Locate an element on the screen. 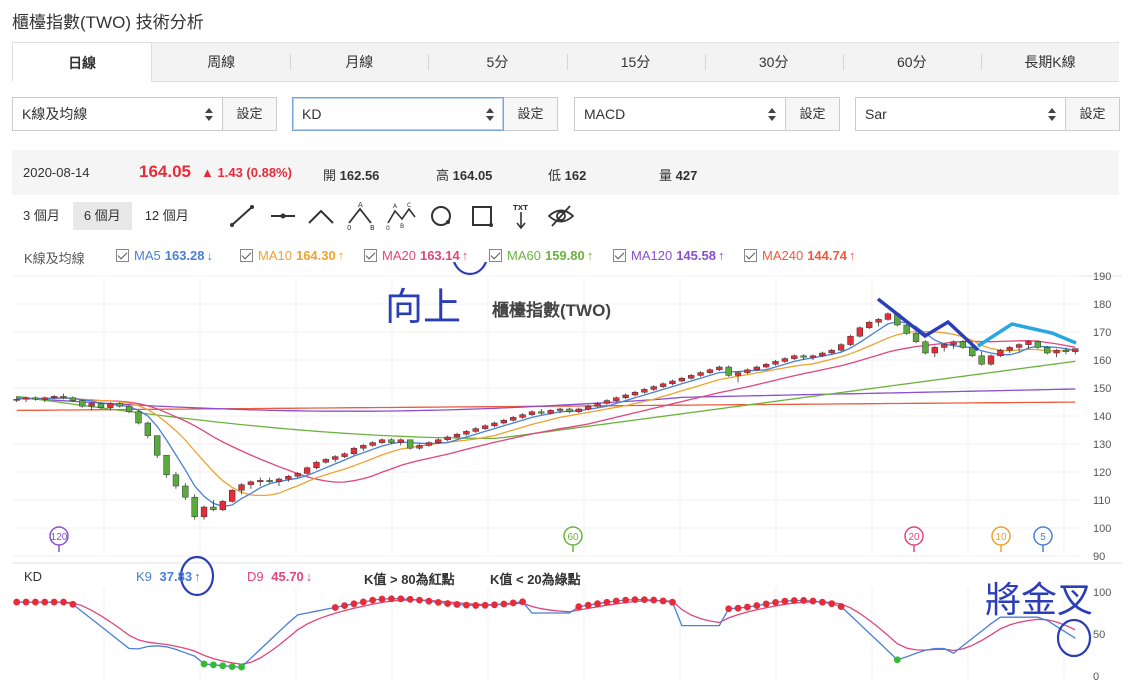  ma-legend-item-ma120: MA120 145.58 ↑ is located at coordinates (668, 255).